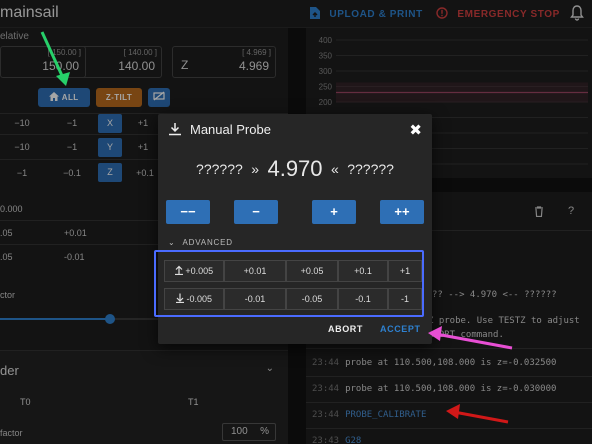  Describe the element at coordinates (470, 338) in the screenshot. I see `pink-arrow-icon` at that location.